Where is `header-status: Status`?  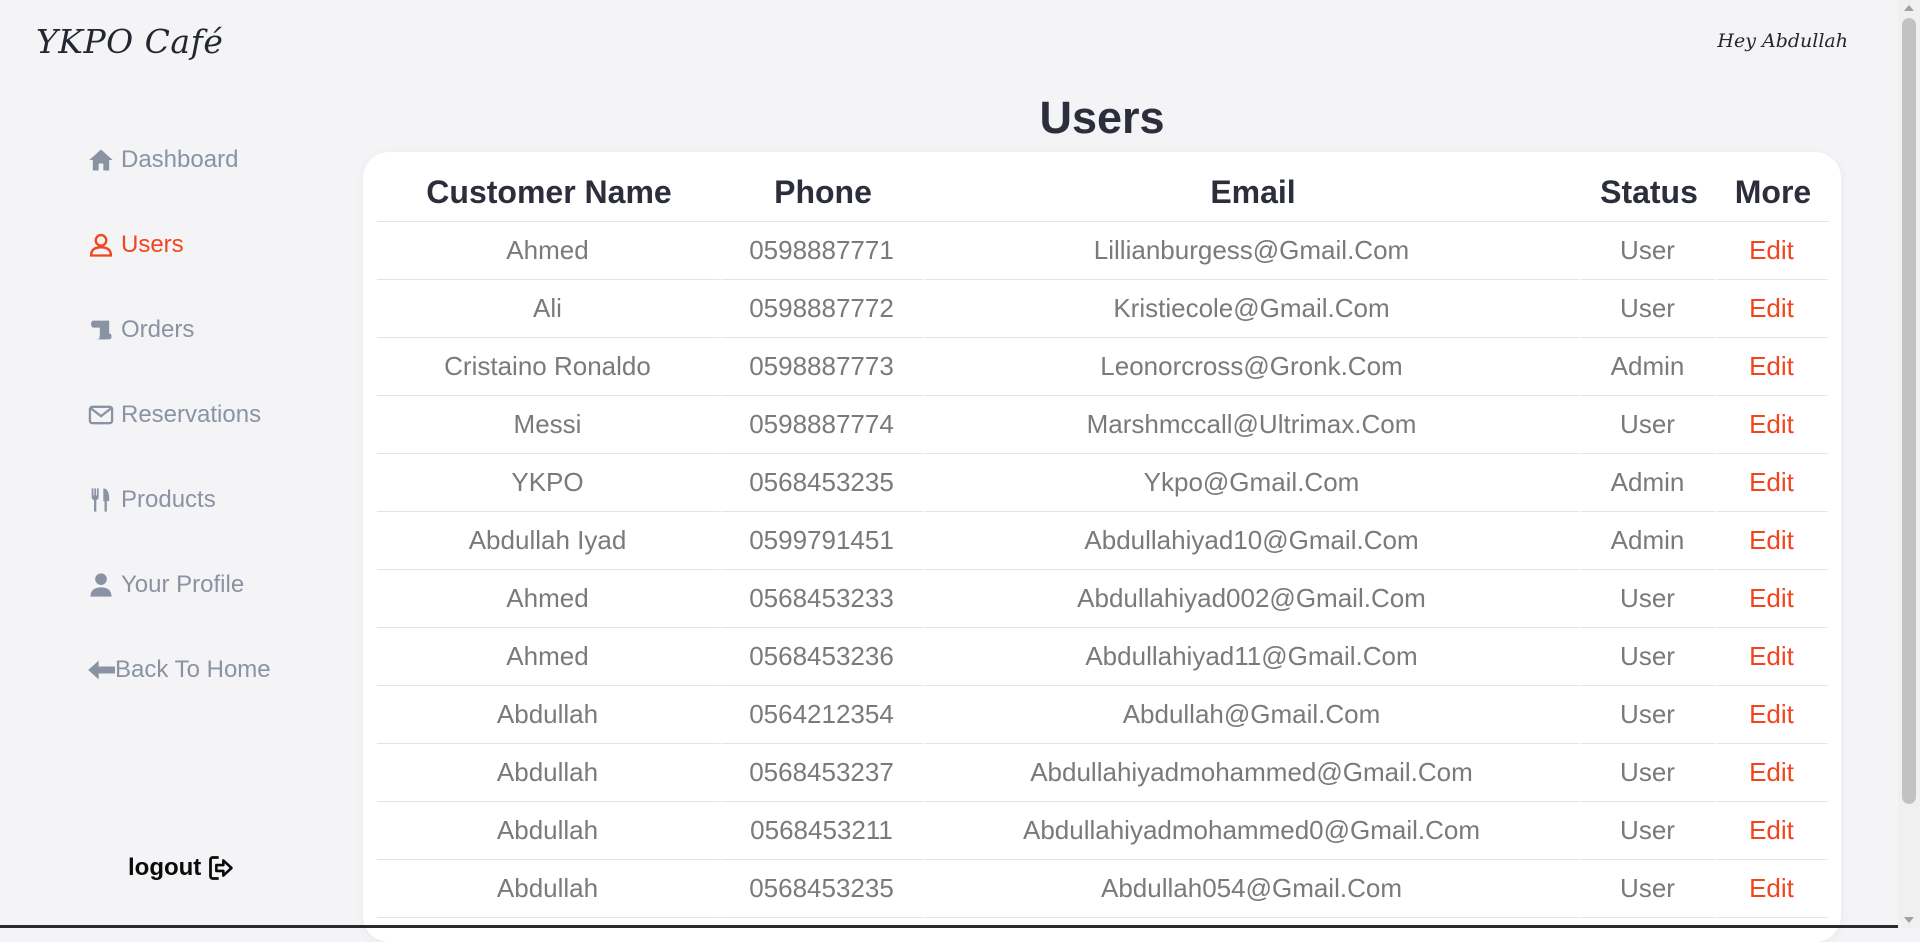 header-status: Status is located at coordinates (1649, 193).